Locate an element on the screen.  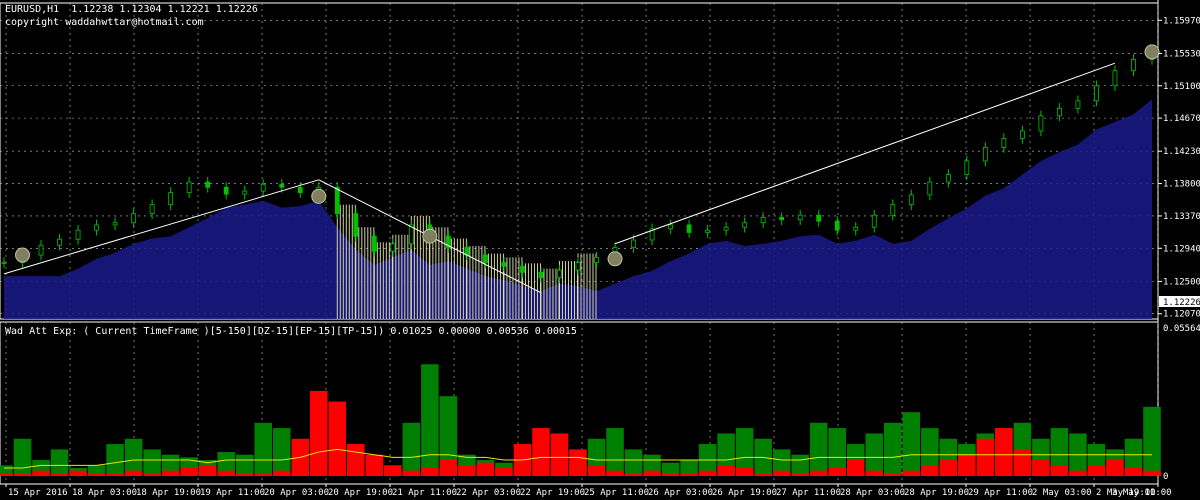
price-tick-label: 1.15530 is located at coordinates (1181, 54).